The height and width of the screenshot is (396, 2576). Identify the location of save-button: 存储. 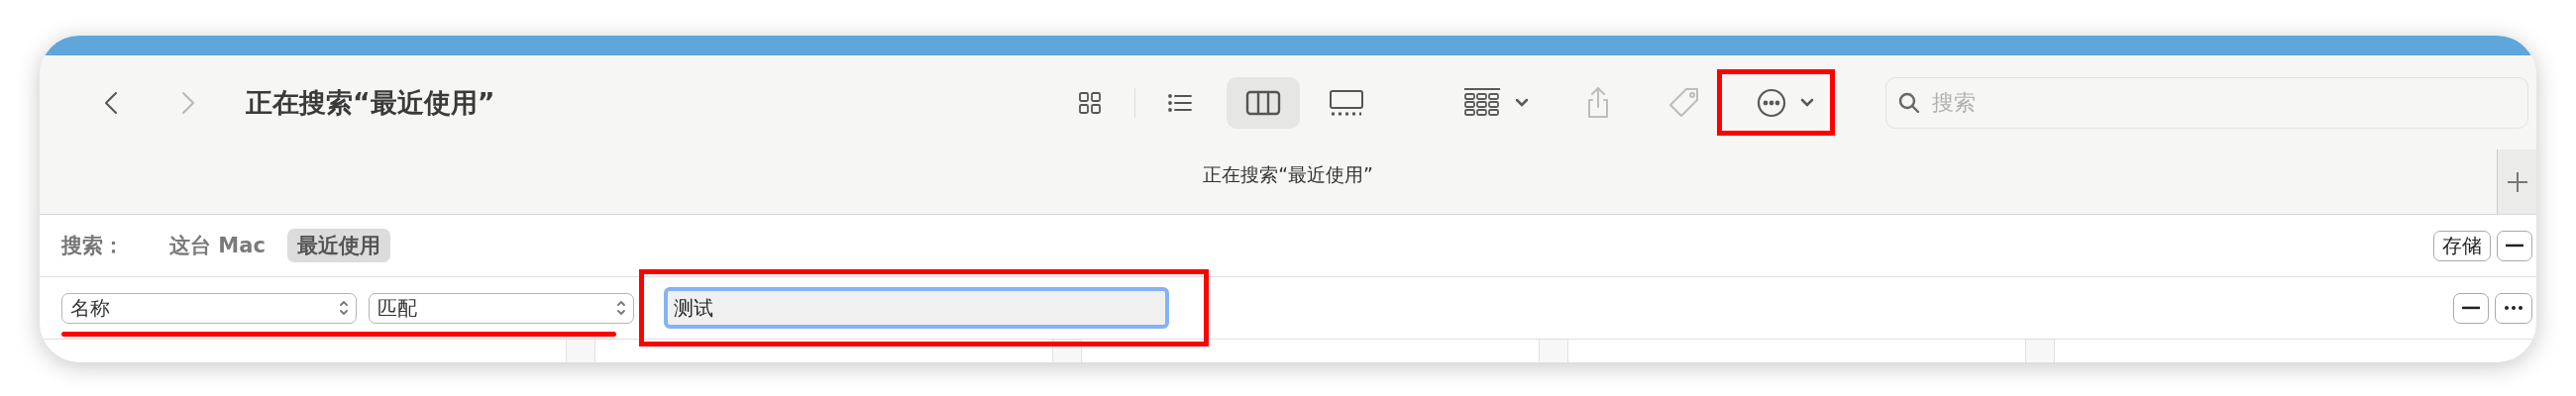
(2462, 246).